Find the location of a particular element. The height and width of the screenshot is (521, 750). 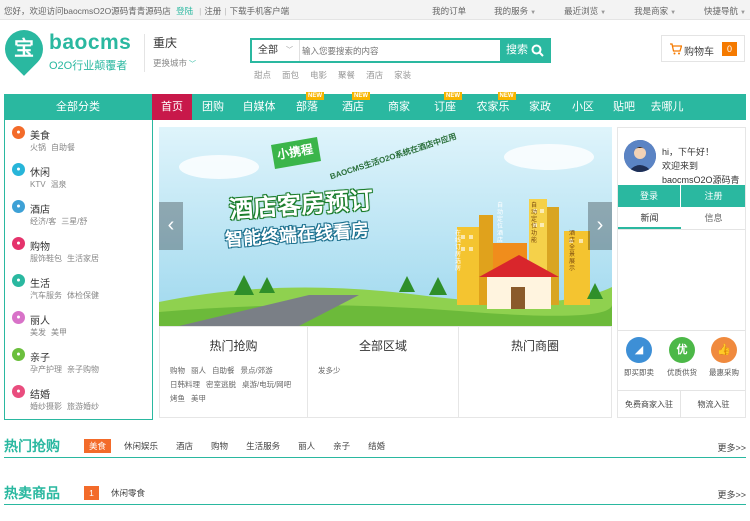

nav-item-housekeeping: 家政 is located at coordinates (540, 107).